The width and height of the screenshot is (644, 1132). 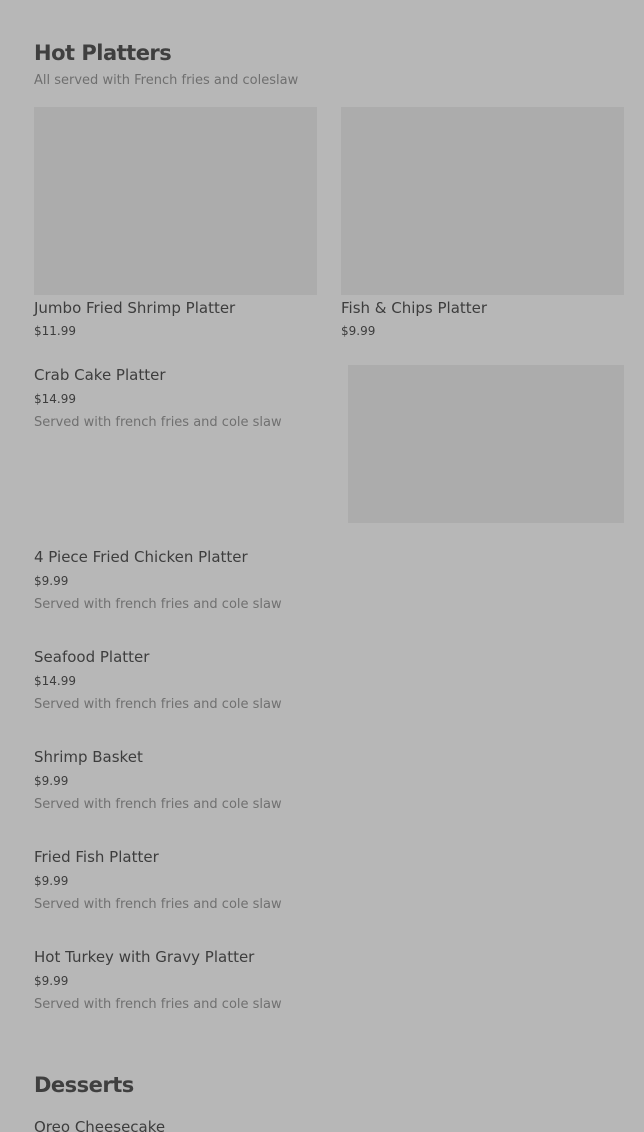 I want to click on item-name: Shrimp Basket, so click(x=88, y=757).